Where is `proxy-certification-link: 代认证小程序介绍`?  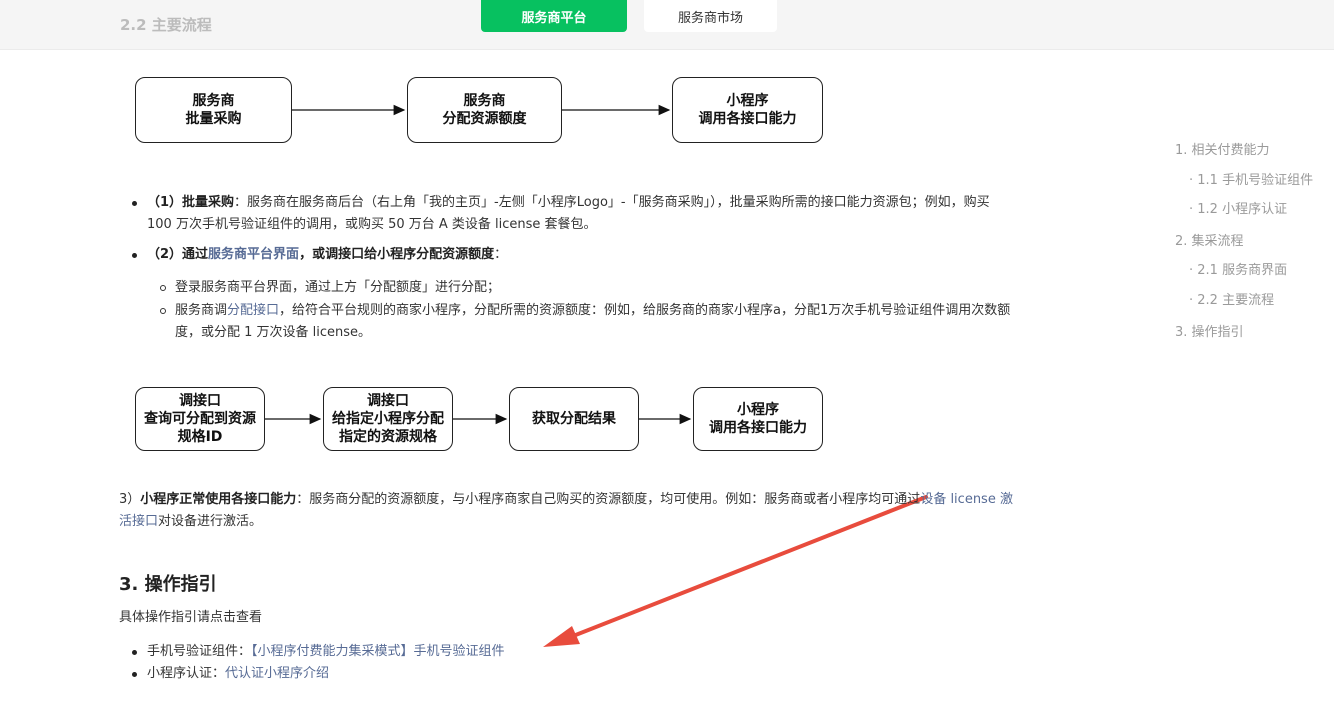 proxy-certification-link: 代认证小程序介绍 is located at coordinates (277, 673).